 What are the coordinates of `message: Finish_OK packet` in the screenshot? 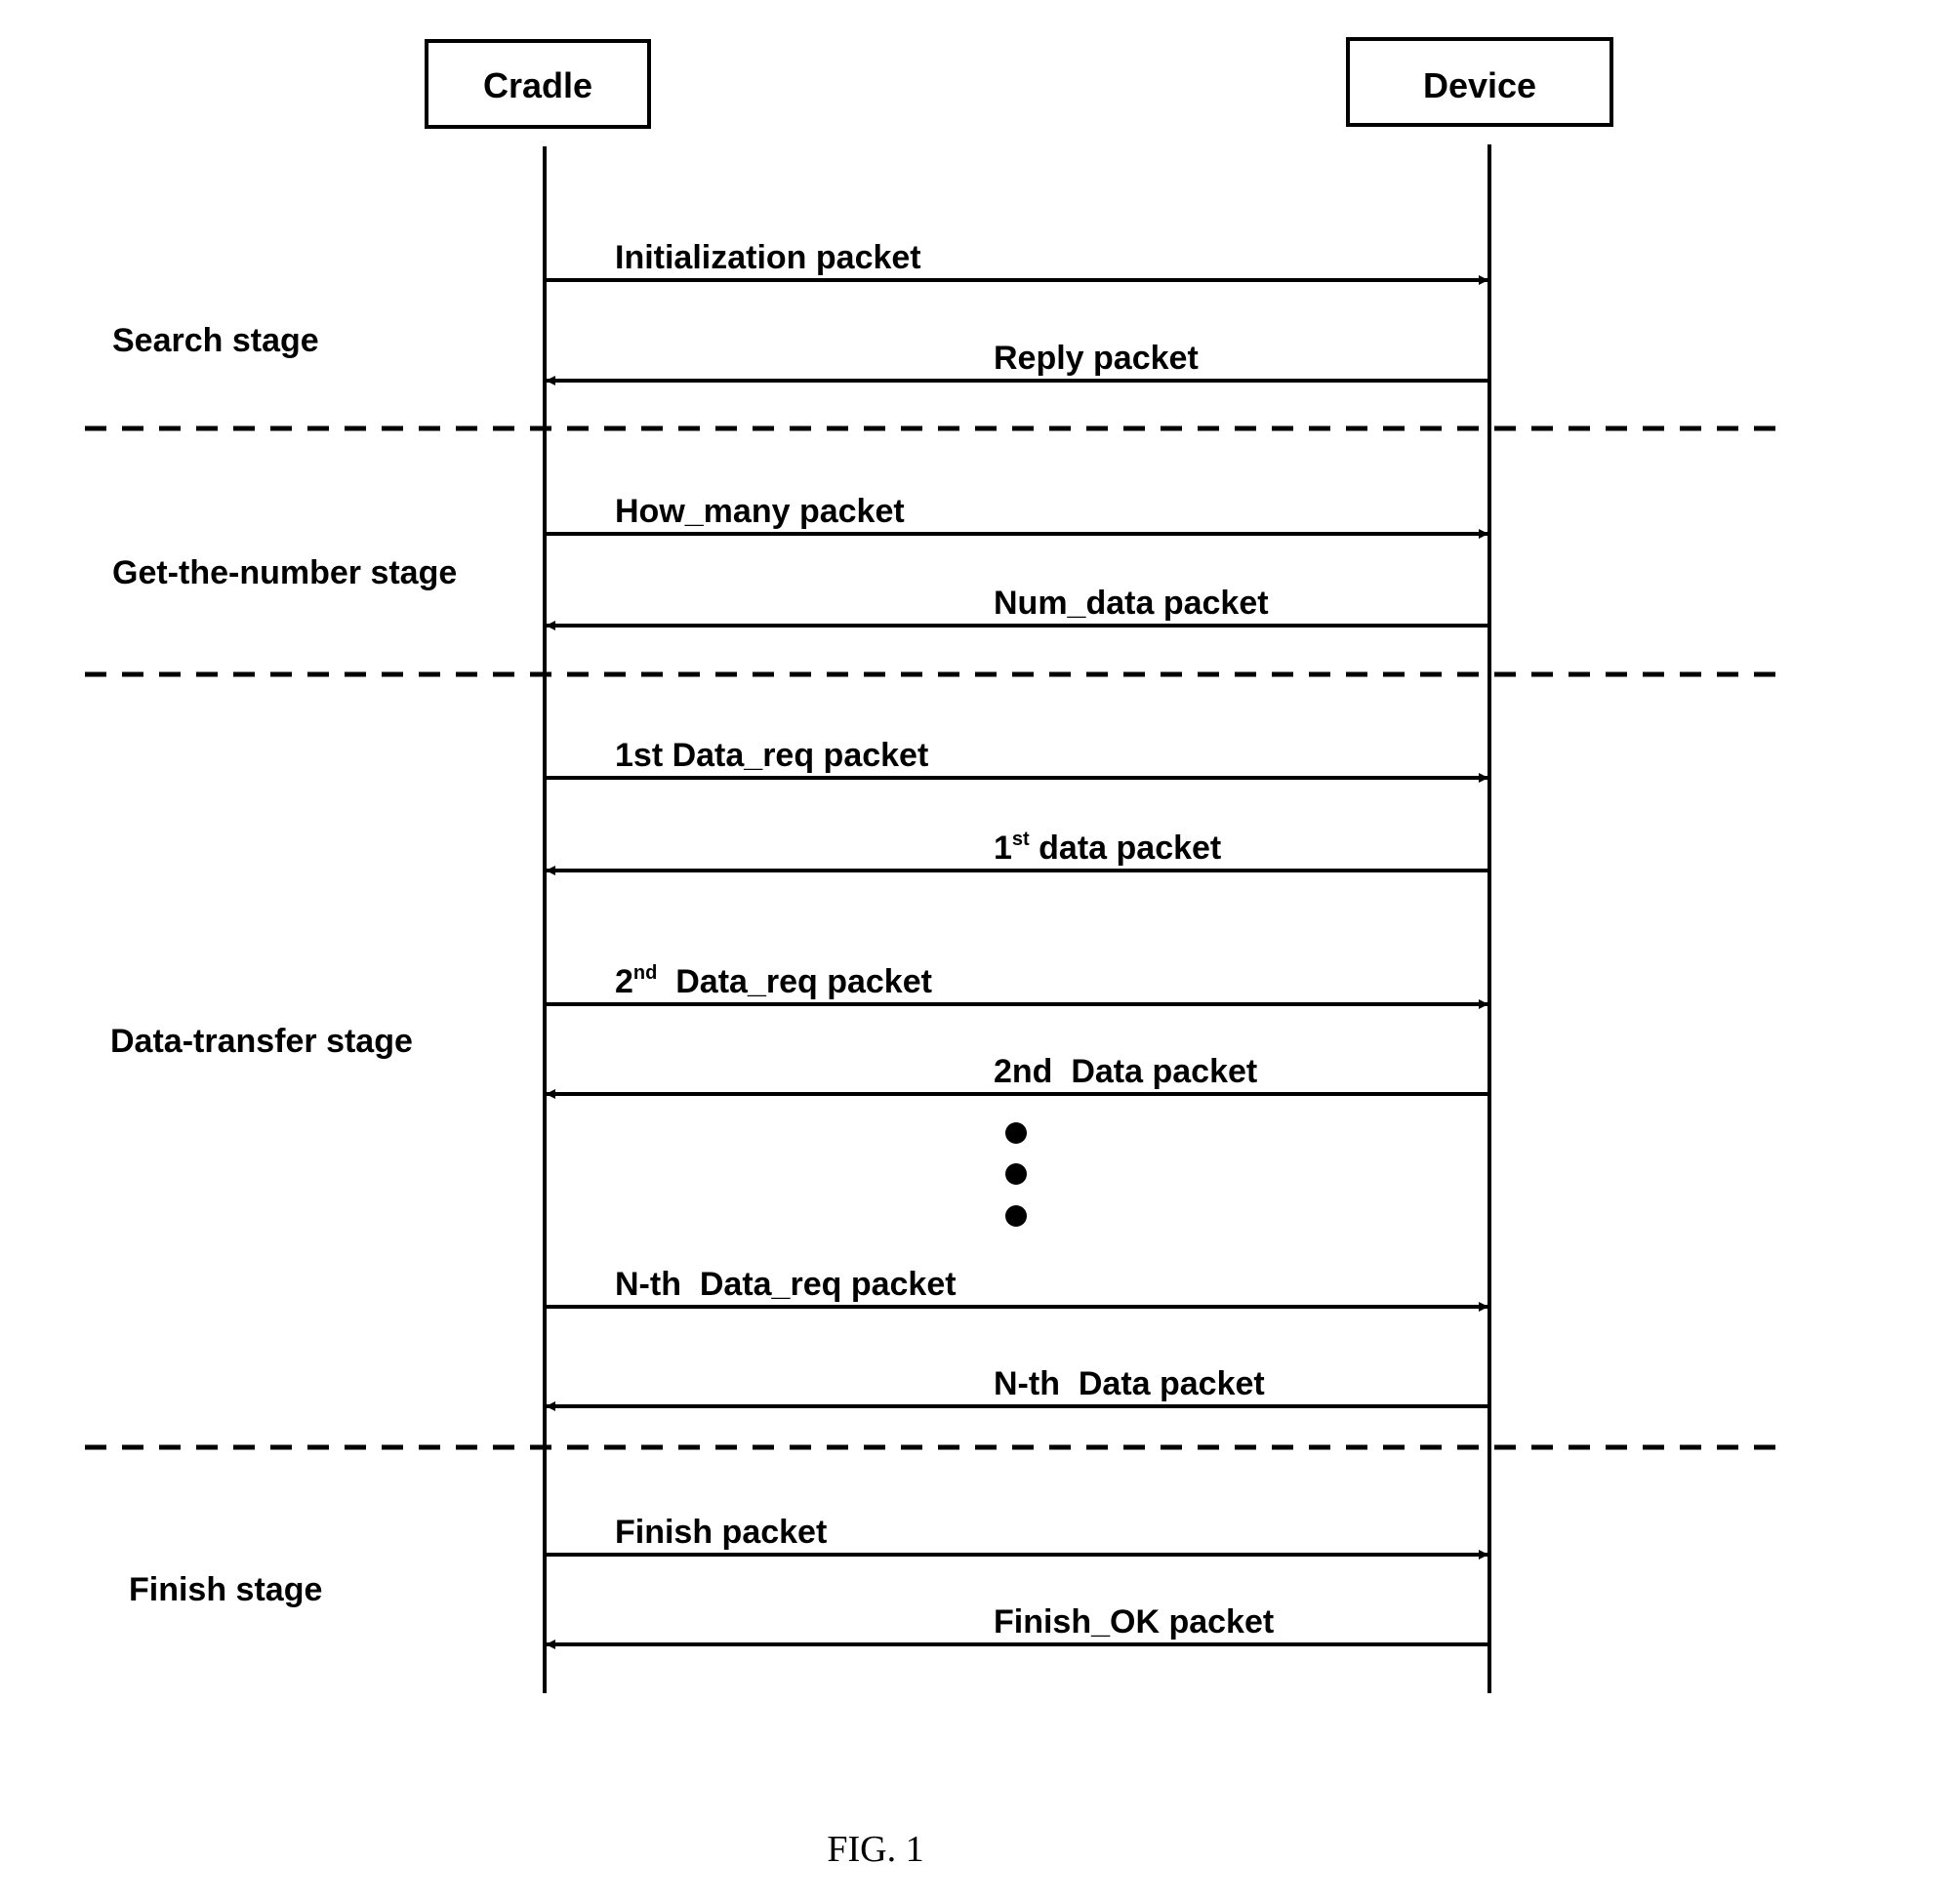 It's located at (1018, 1626).